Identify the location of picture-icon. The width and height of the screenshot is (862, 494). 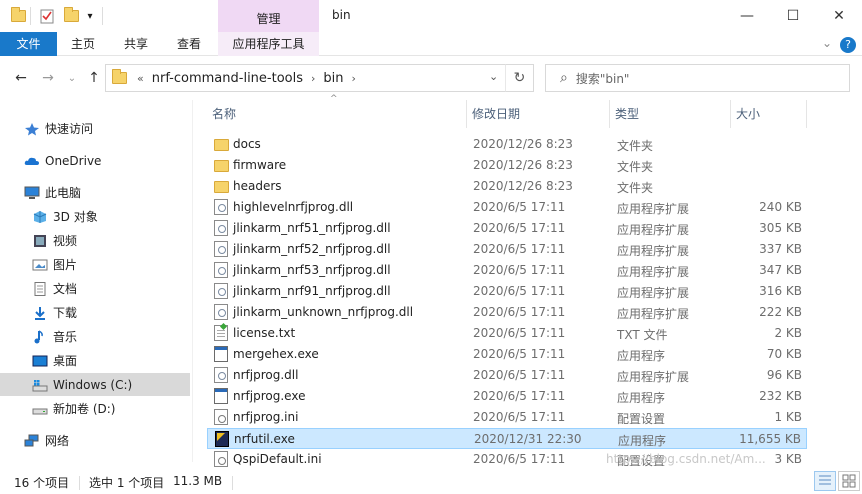
(40, 265).